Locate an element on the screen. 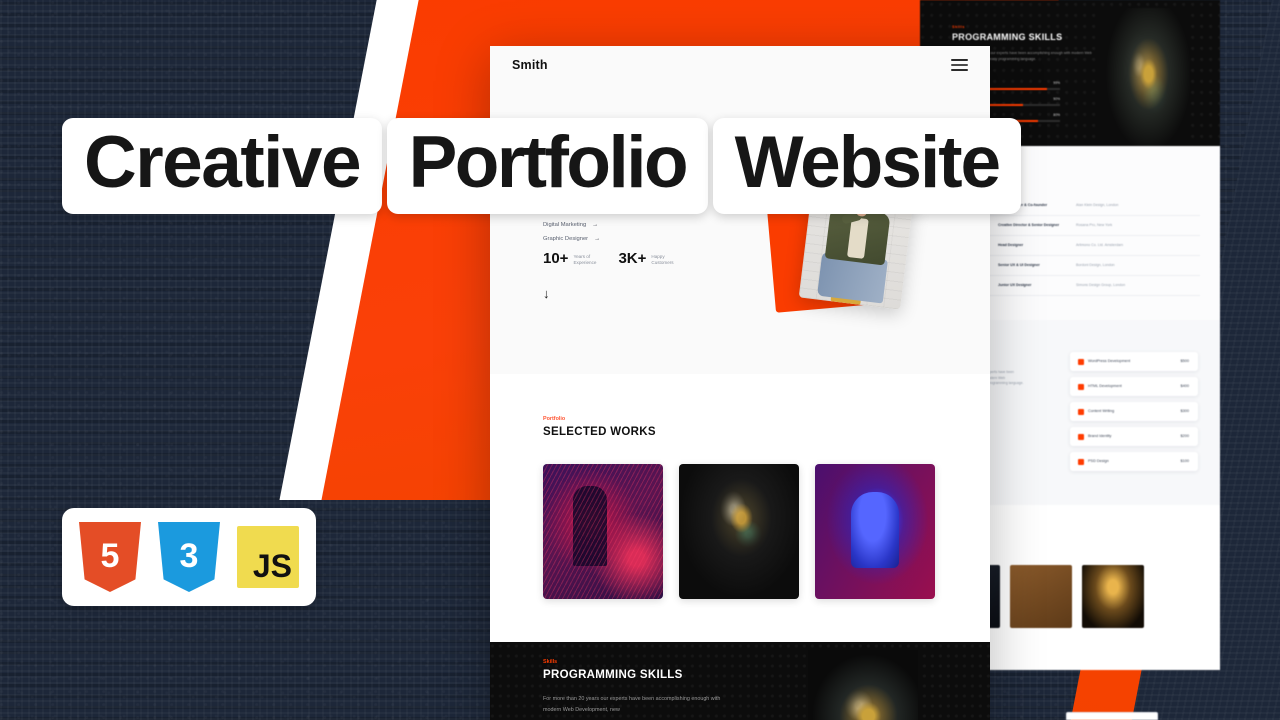  stat-years-experience: 10+ Years of Experience is located at coordinates (569, 258).